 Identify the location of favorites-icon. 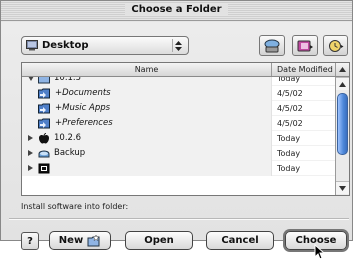
(305, 45).